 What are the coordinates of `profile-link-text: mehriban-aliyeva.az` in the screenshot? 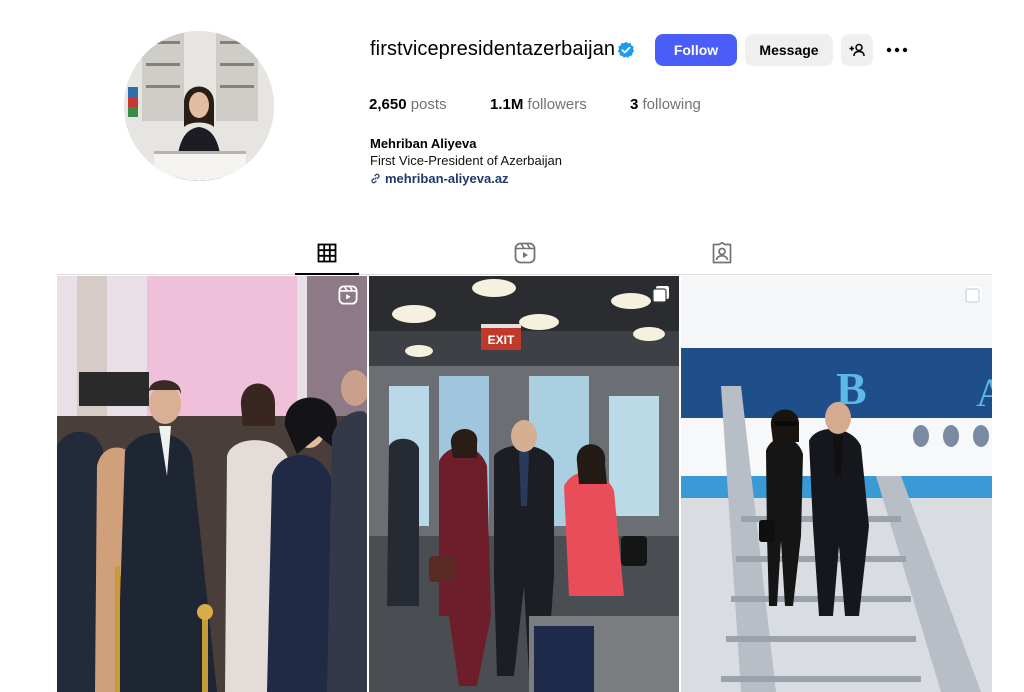 It's located at (447, 178).